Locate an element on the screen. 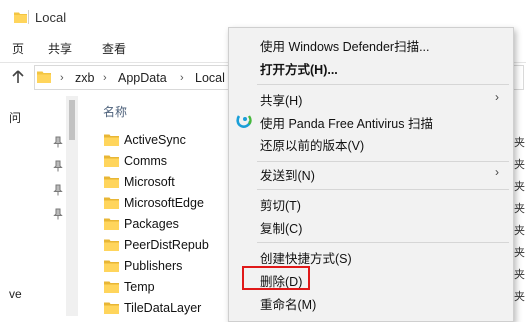  menu-item-send-to: 发送到(N) › is located at coordinates (371, 173).